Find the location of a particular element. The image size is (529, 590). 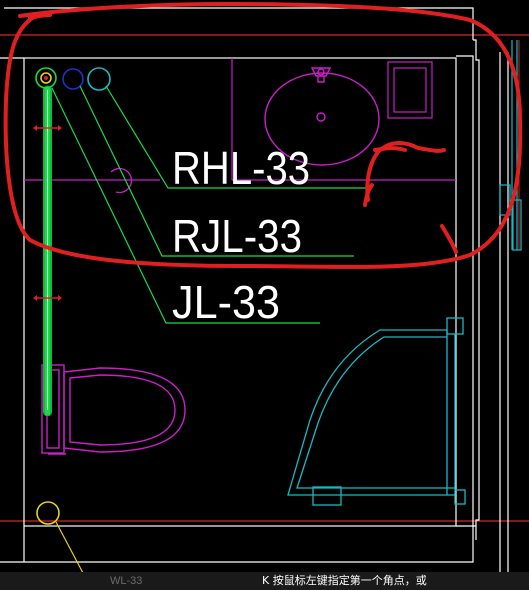

shower-enclosure is located at coordinates (376, 411).